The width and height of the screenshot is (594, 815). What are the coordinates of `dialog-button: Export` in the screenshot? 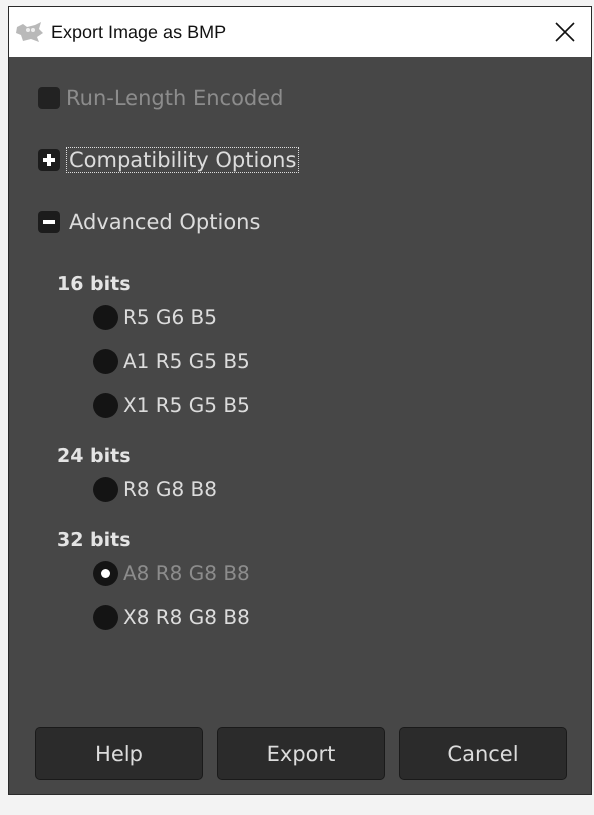 It's located at (301, 753).